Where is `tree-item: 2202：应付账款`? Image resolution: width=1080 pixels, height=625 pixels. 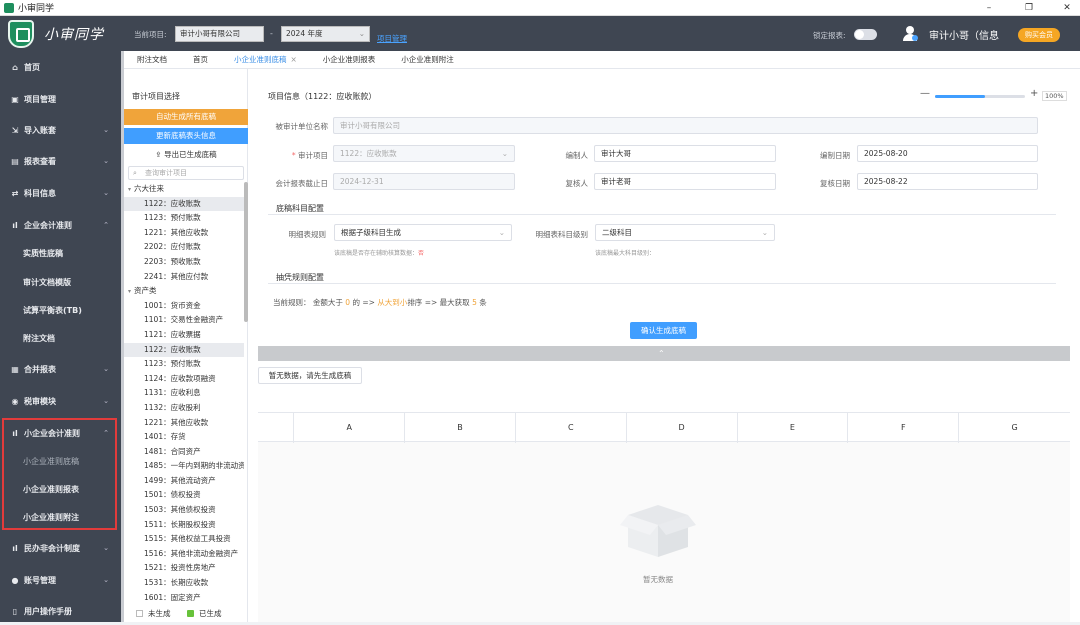
tree-item: 2202：应付账款 is located at coordinates (184, 247).